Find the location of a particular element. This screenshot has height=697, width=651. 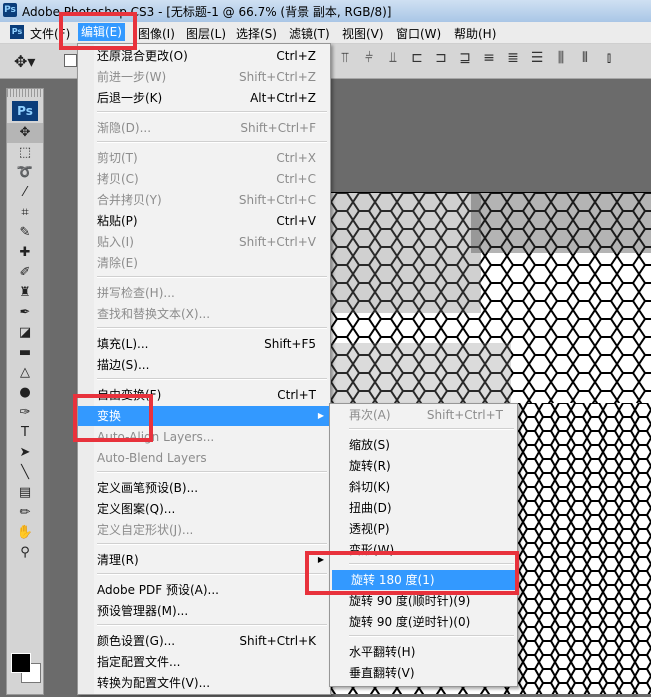

eyedropper-tool-icon: ✏ is located at coordinates (25, 513).